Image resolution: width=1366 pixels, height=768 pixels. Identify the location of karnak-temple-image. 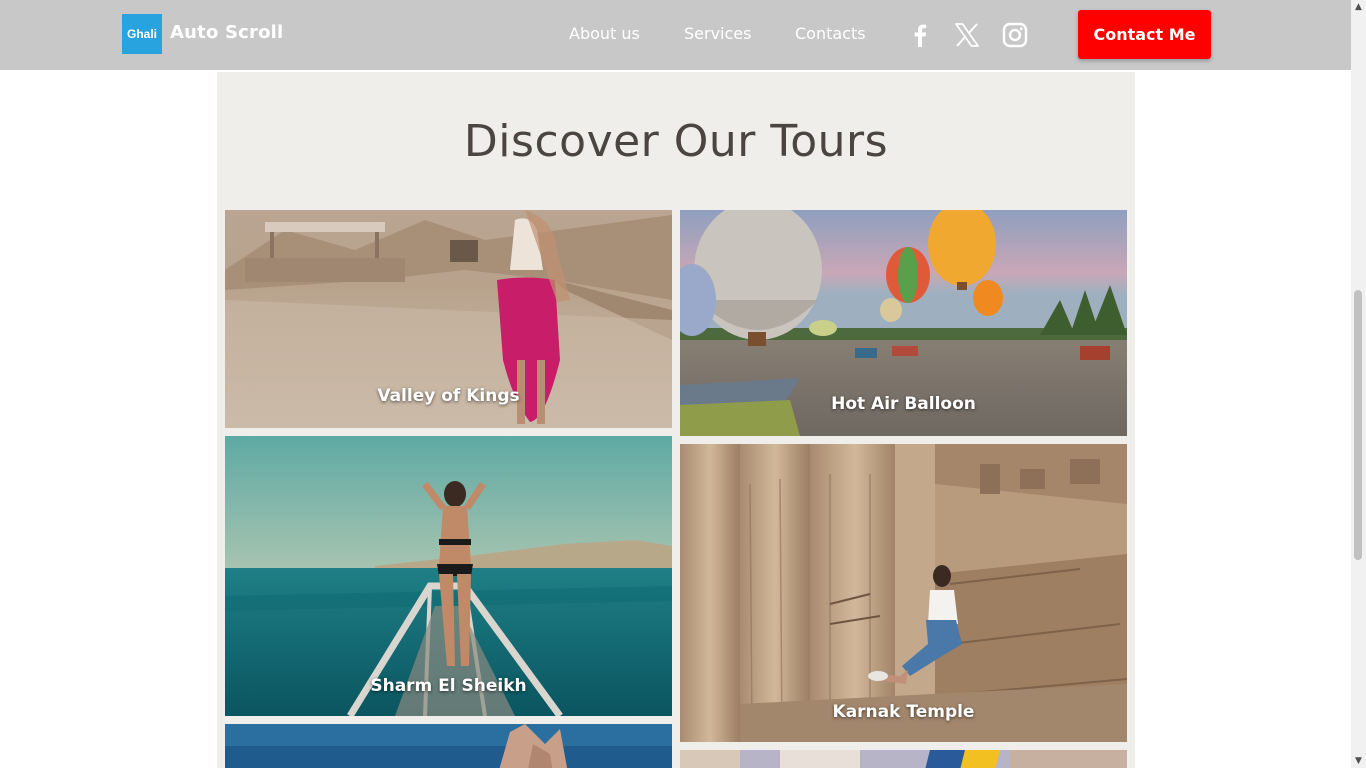
(903, 593).